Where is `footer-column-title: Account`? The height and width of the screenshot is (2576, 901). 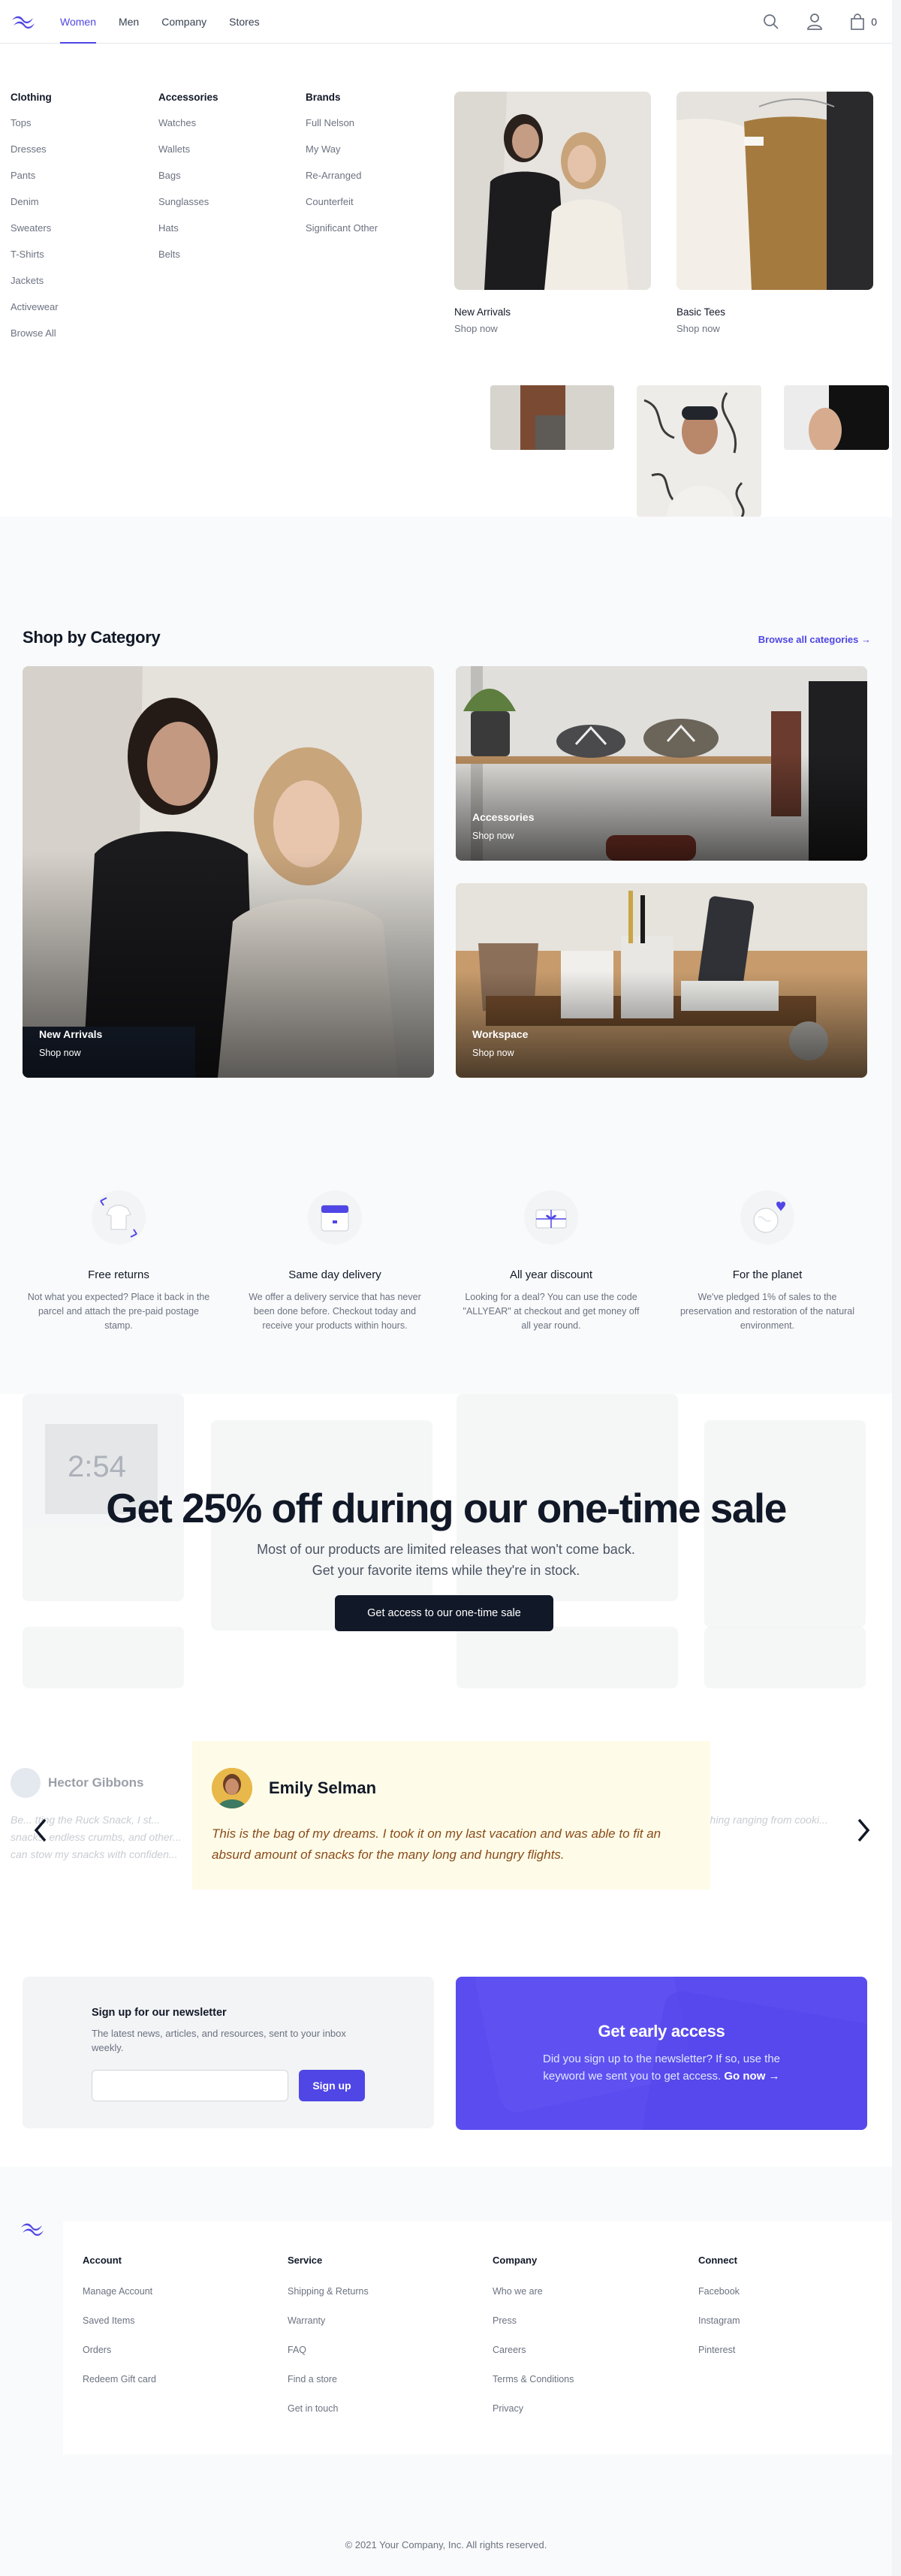 footer-column-title: Account is located at coordinates (102, 2260).